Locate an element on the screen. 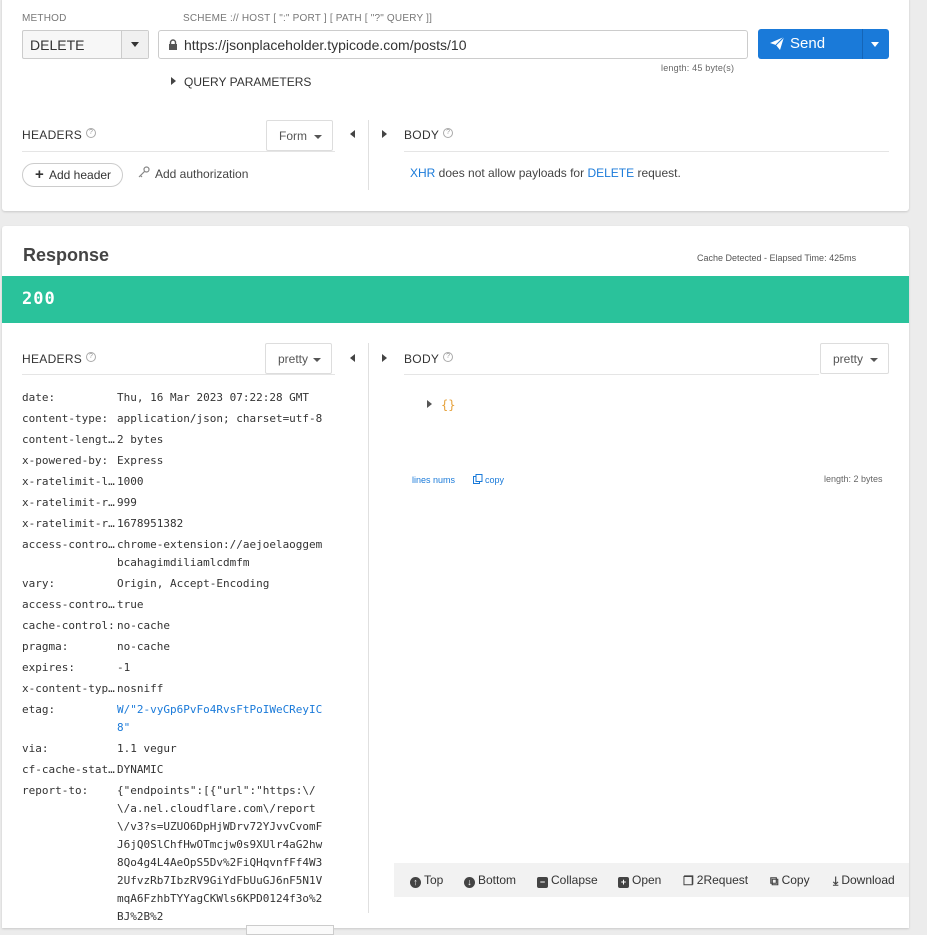 This screenshot has height=935, width=927. json-tree-root: {} is located at coordinates (441, 405).